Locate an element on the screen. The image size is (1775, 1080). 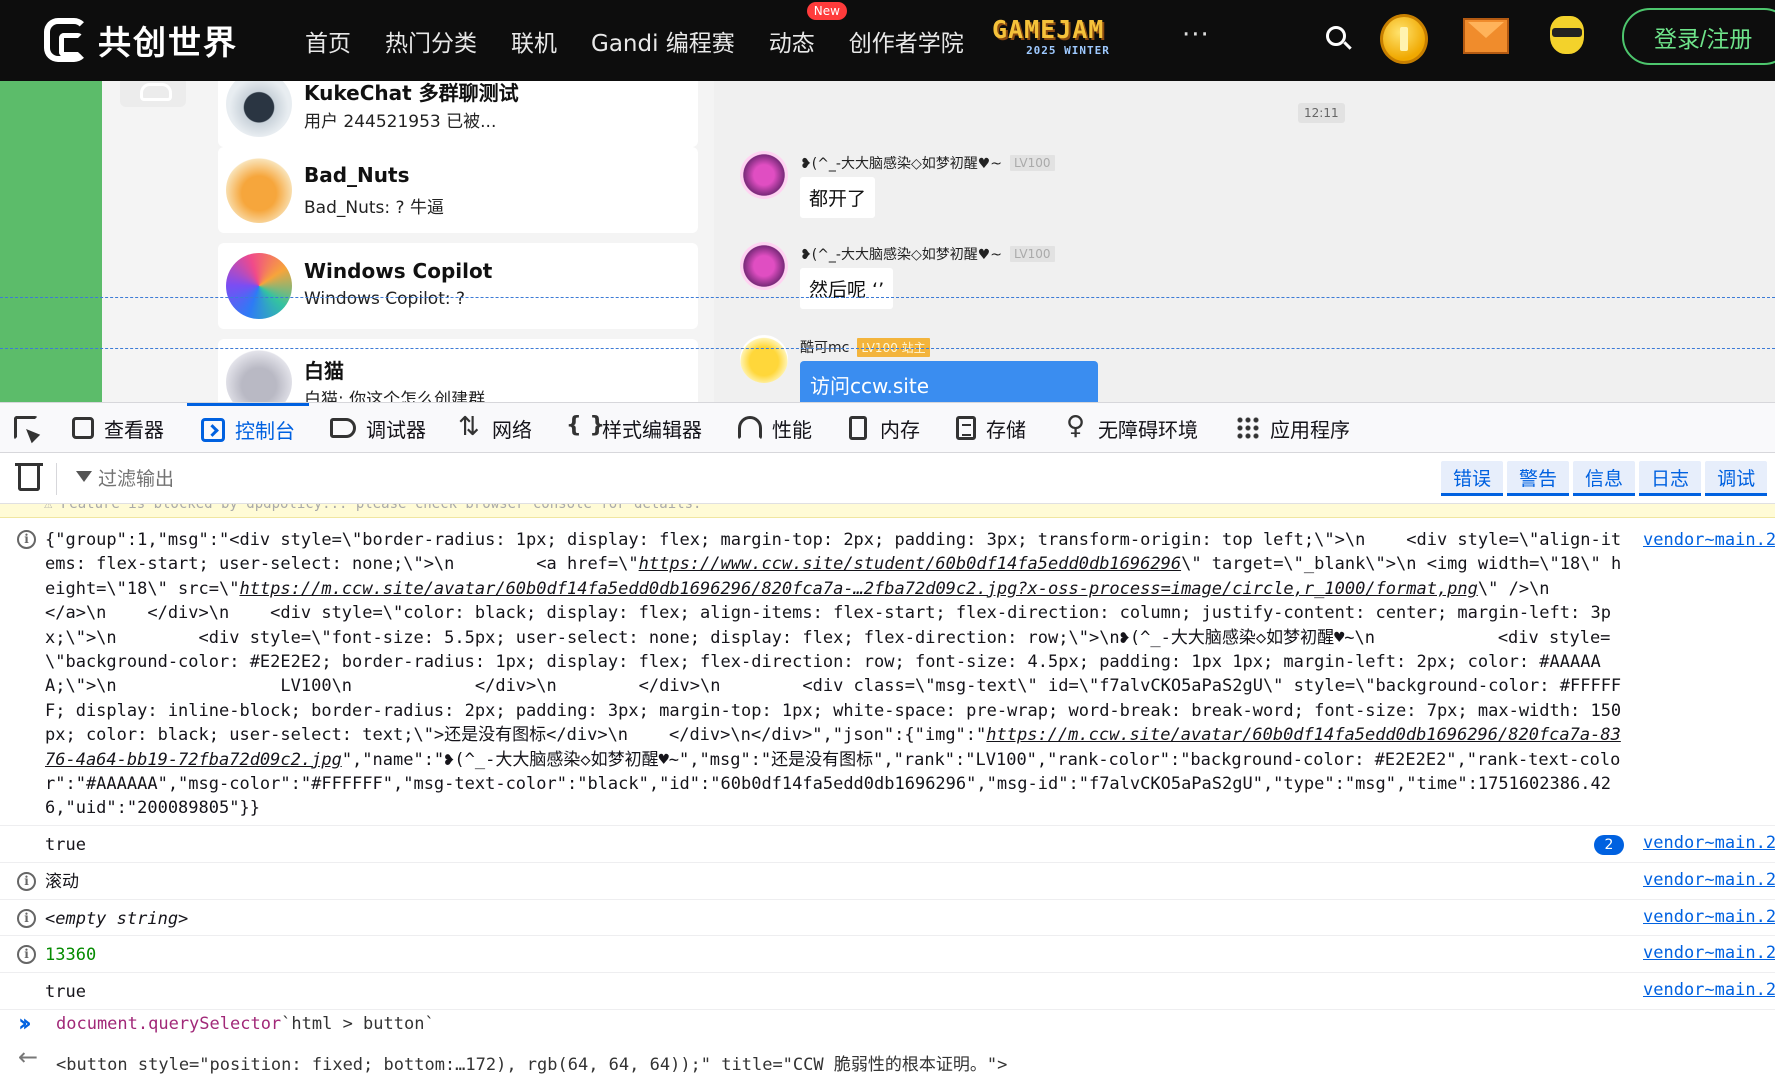
memory-chip-icon is located at coordinates (858, 428).